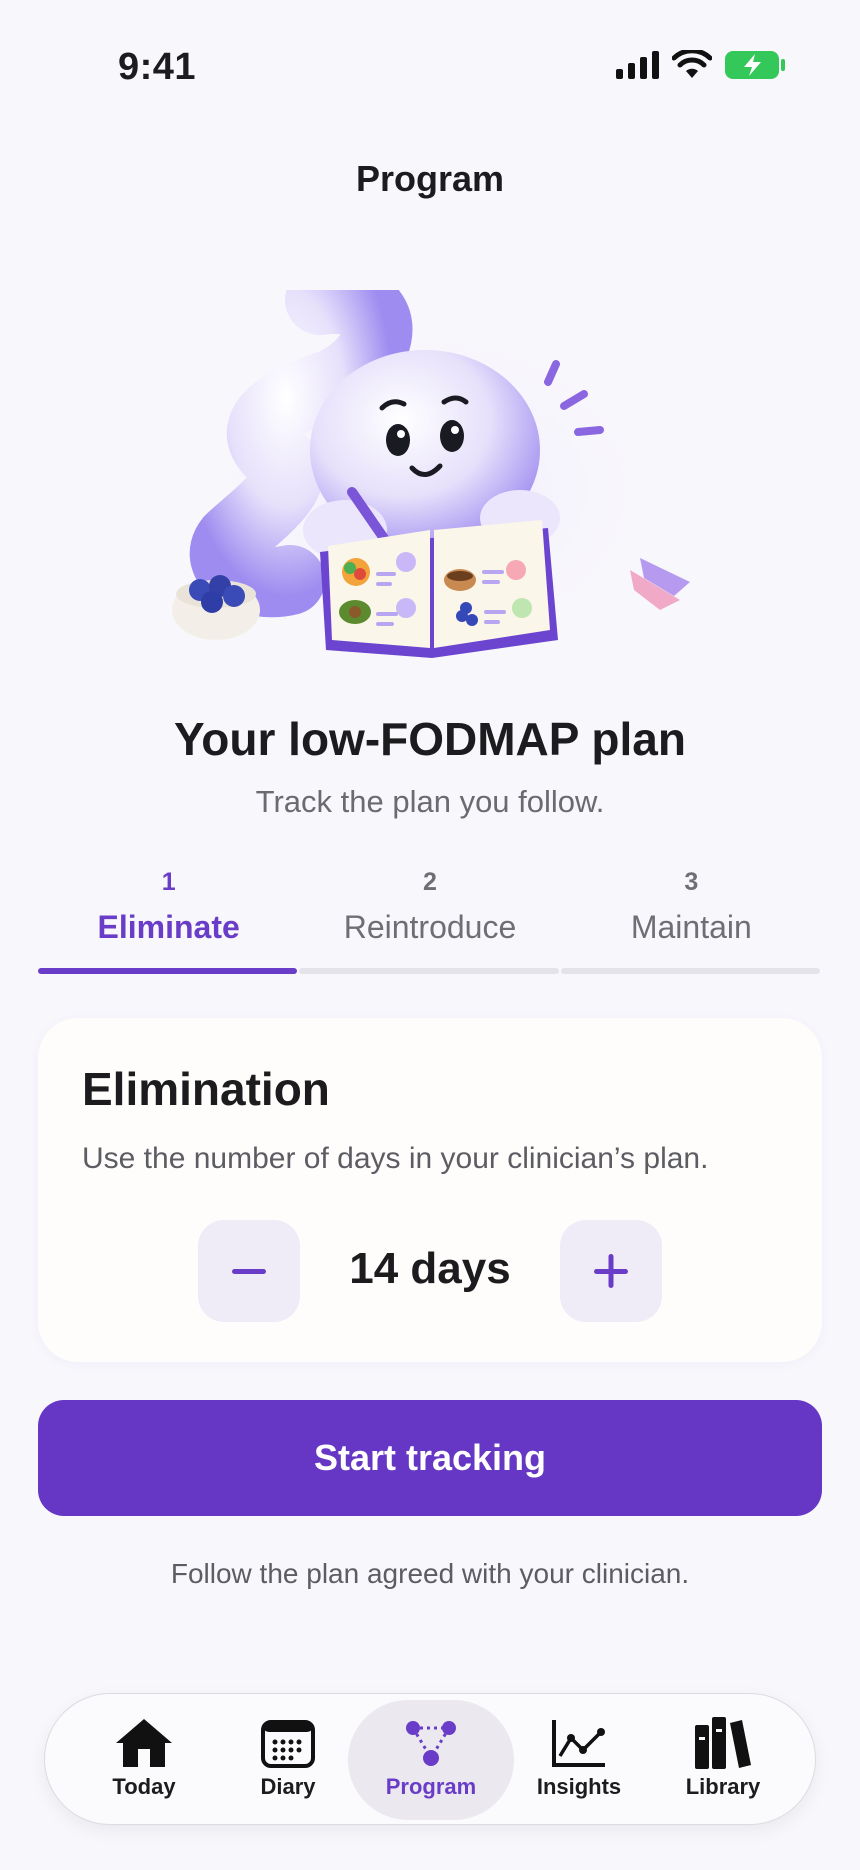  What do you see at coordinates (288, 1744) in the screenshot?
I see `calendar-icon` at bounding box center [288, 1744].